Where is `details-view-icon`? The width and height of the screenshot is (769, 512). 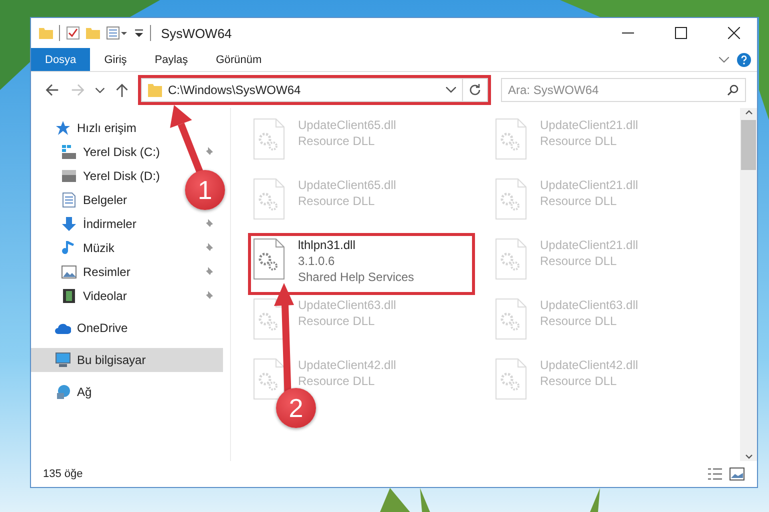
details-view-icon is located at coordinates (715, 474).